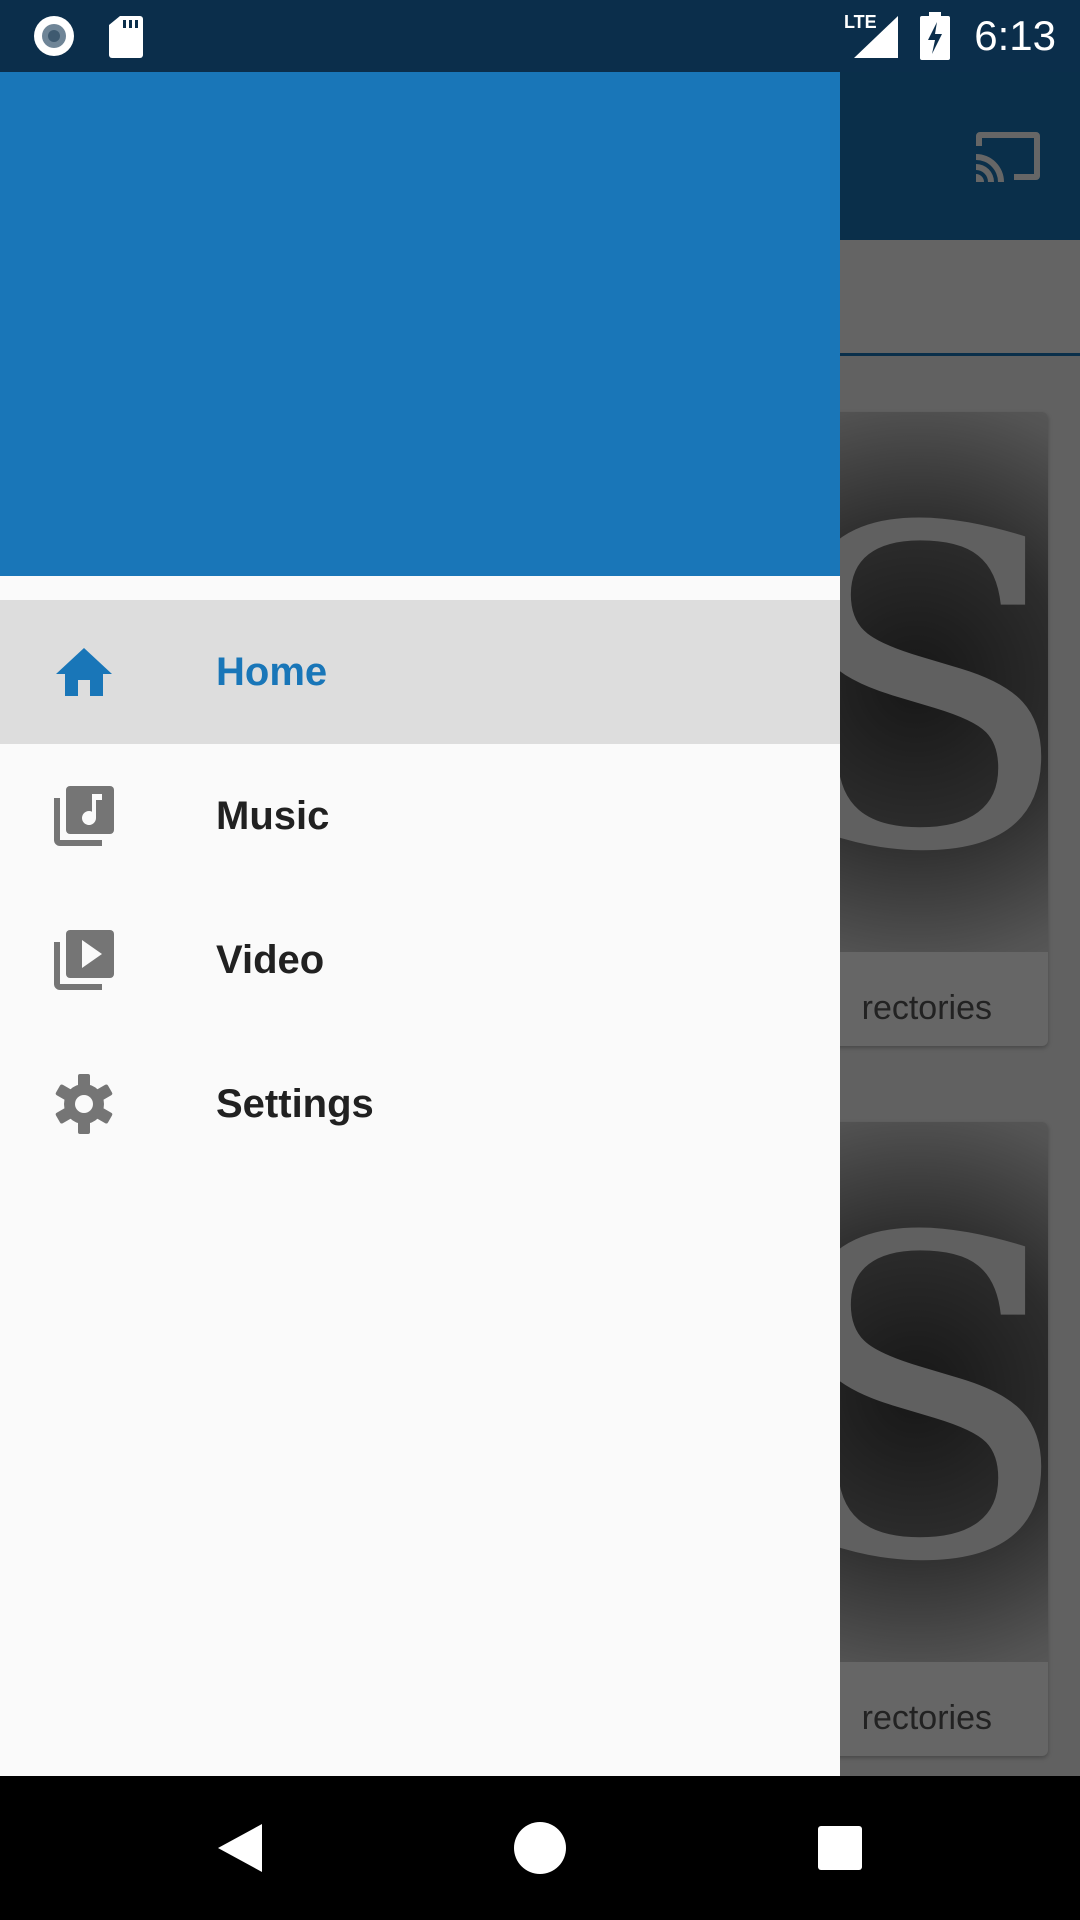 Image resolution: width=1080 pixels, height=1920 pixels. What do you see at coordinates (420, 1104) in the screenshot?
I see `drawer-item-settings: Settings` at bounding box center [420, 1104].